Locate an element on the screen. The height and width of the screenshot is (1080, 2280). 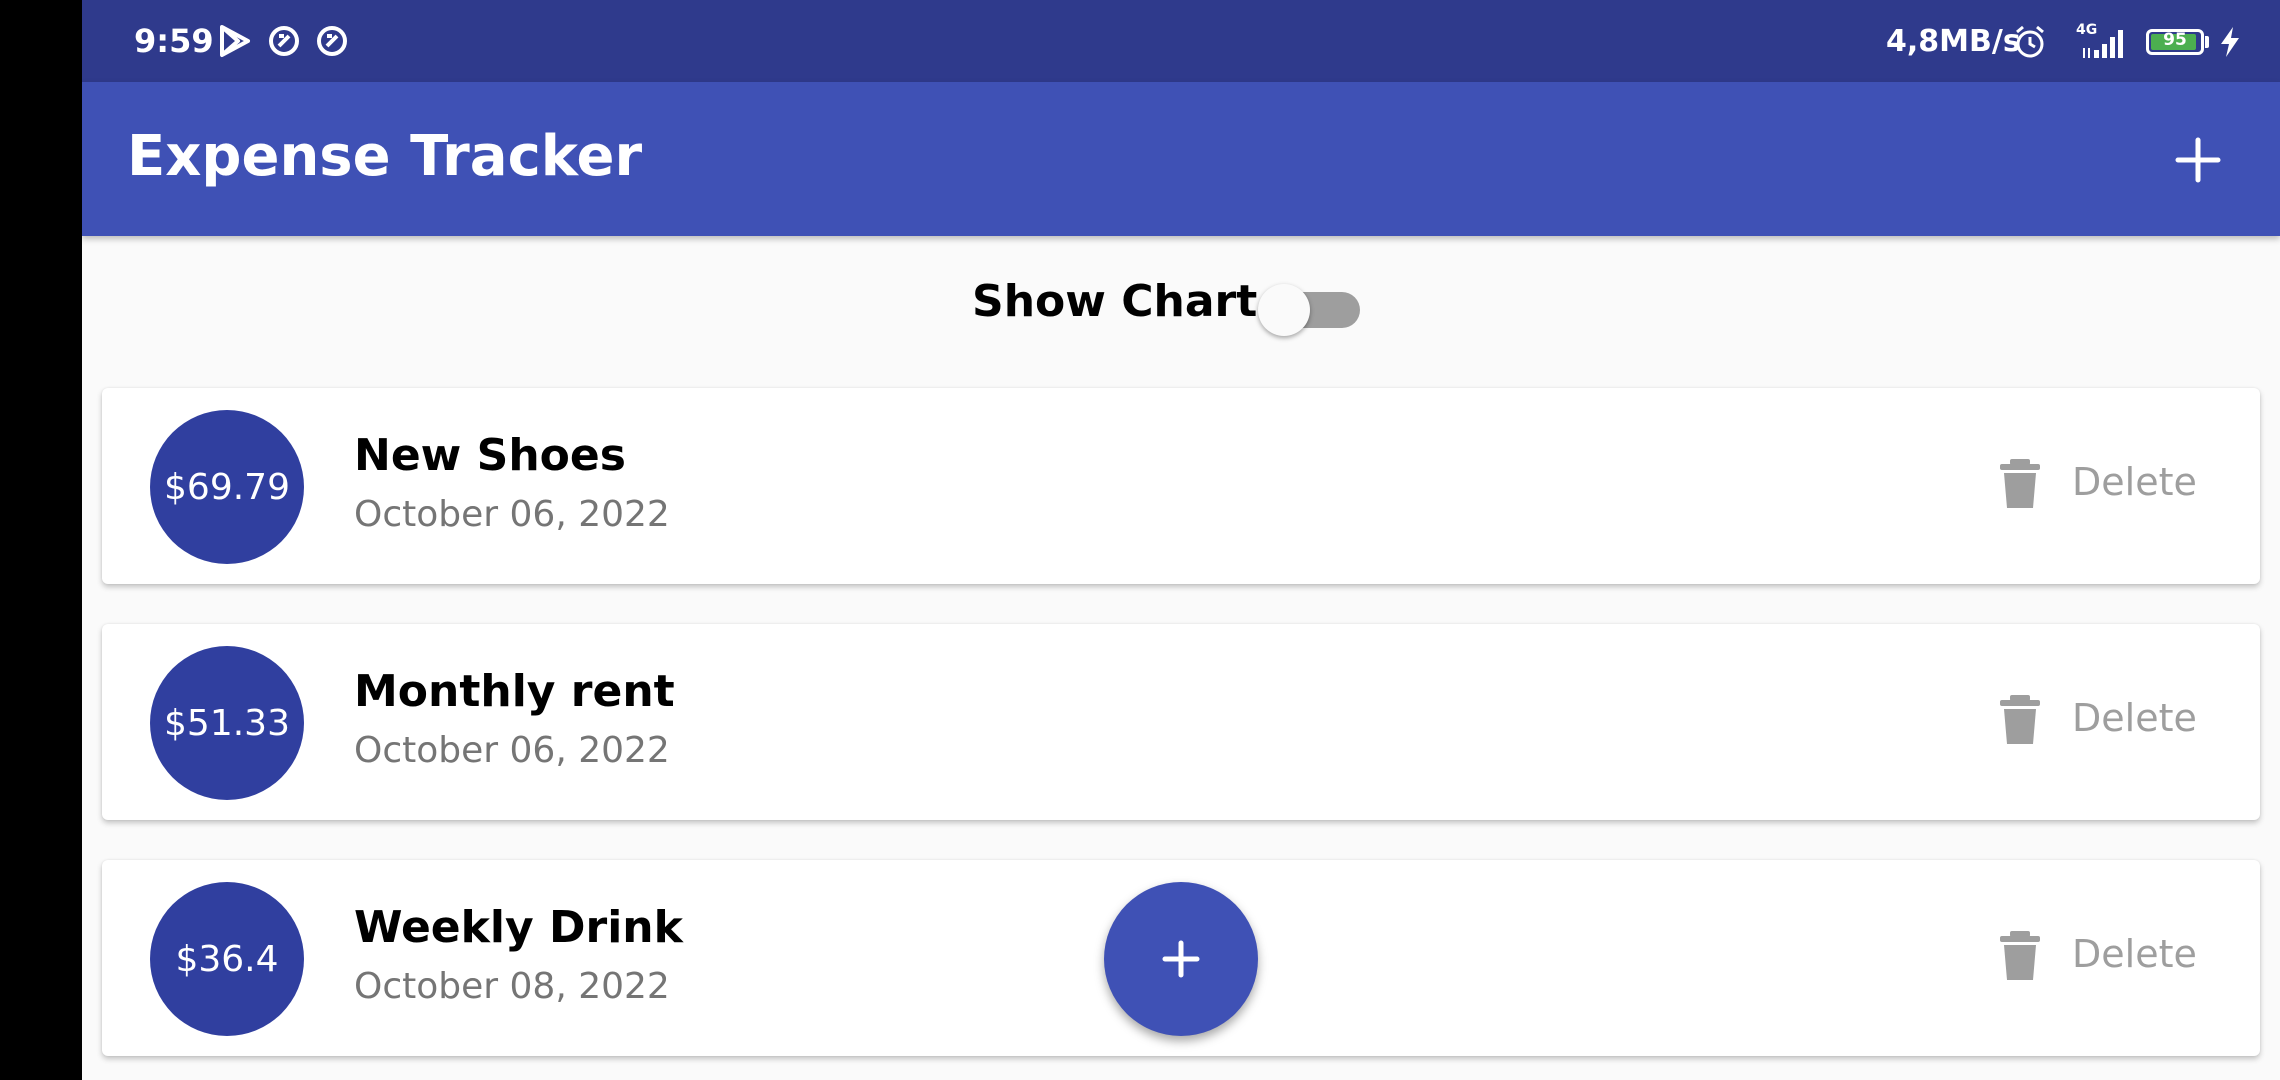
app-title: Expense Tracker is located at coordinates (385, 156).